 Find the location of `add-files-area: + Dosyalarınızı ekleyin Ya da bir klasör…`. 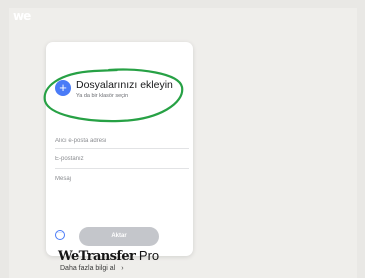

add-files-area: + Dosyalarınızı ekleyin Ya da bir klasör… is located at coordinates (122, 97).